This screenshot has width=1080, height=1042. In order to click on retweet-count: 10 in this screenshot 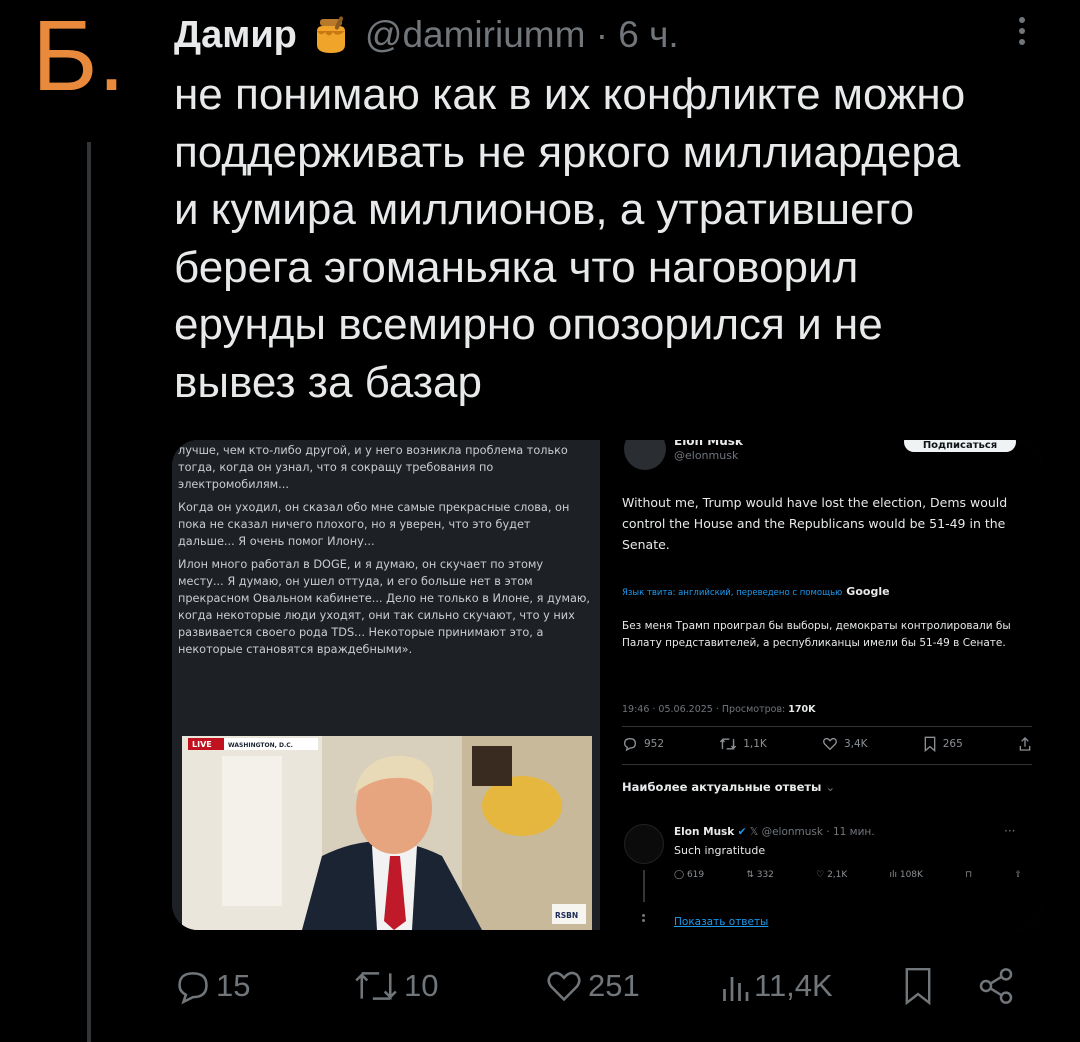, I will do `click(421, 985)`.